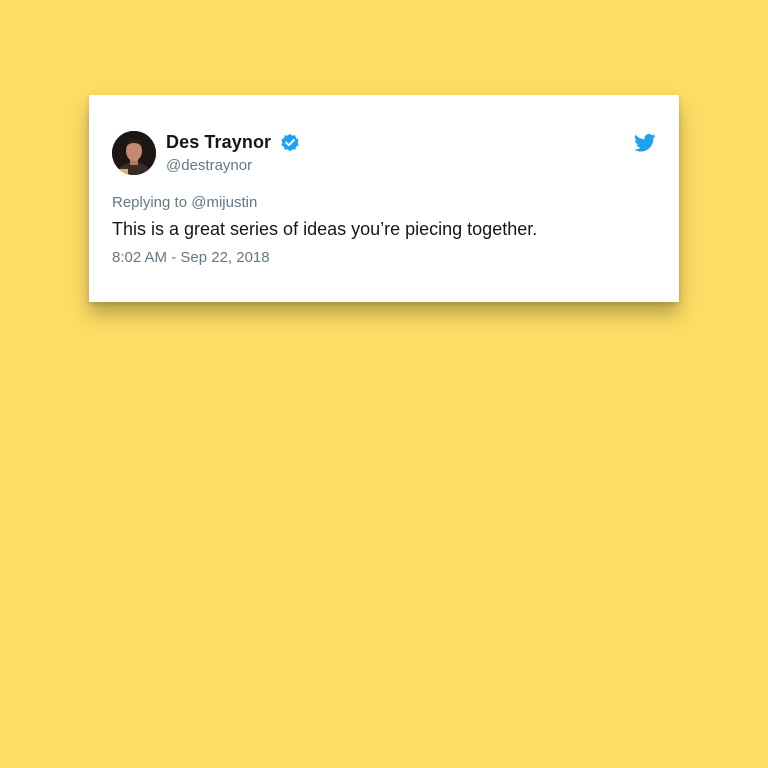 This screenshot has width=768, height=768. Describe the element at coordinates (191, 257) in the screenshot. I see `tweet-timestamp: 8:02 AM - Sep 22, 2018` at that location.